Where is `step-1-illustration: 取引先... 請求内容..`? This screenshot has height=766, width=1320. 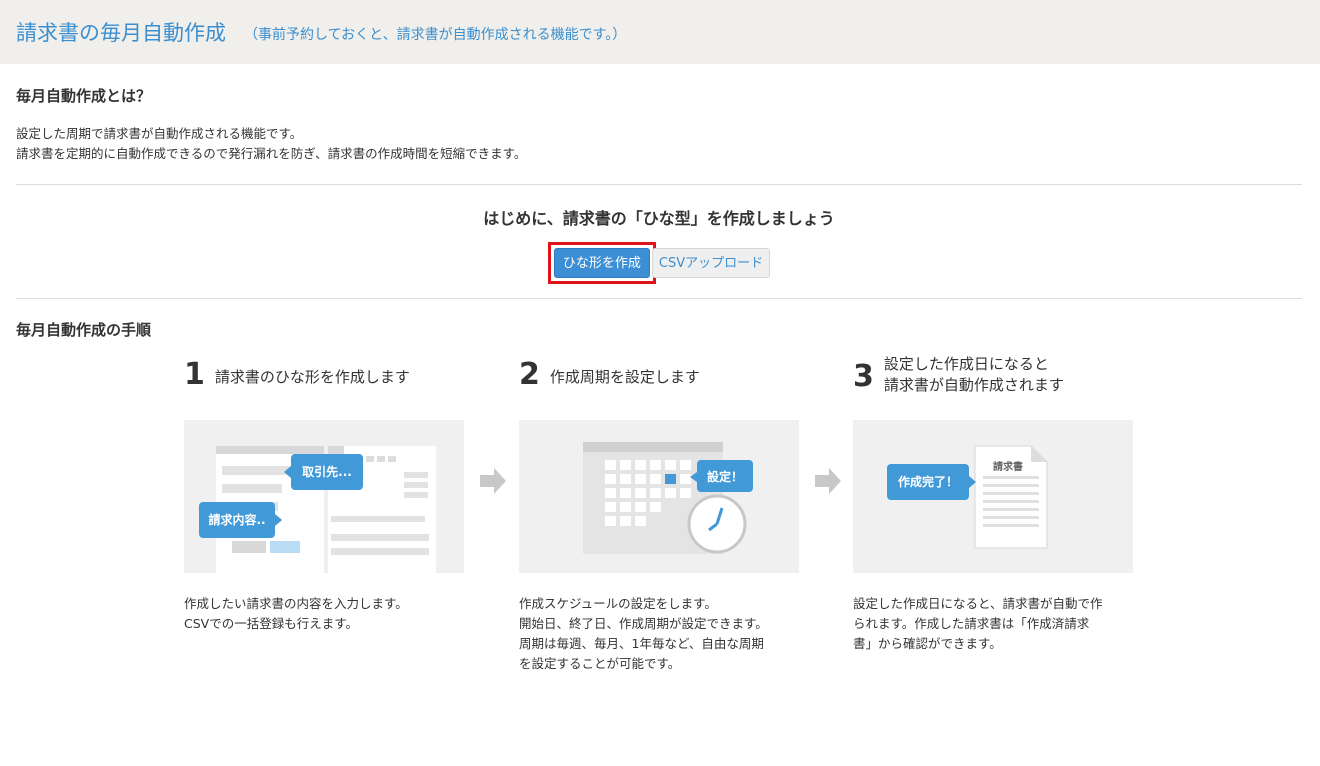 step-1-illustration: 取引先... 請求内容.. is located at coordinates (324, 496).